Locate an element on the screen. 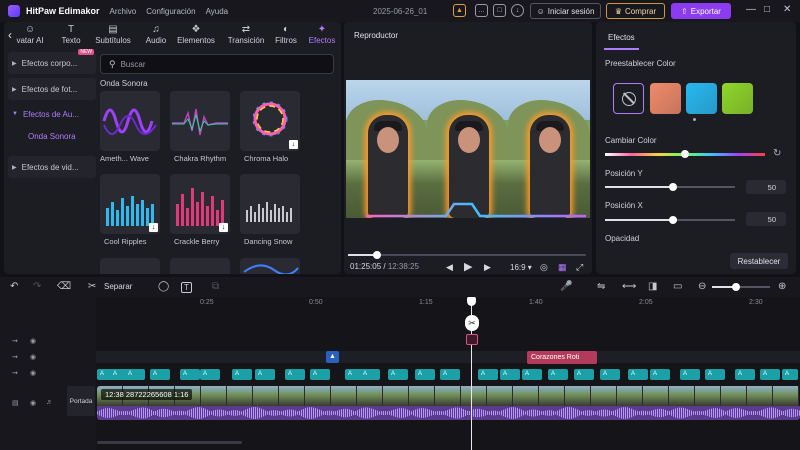 This screenshot has height=450, width=800. split-button: Separar is located at coordinates (118, 286).